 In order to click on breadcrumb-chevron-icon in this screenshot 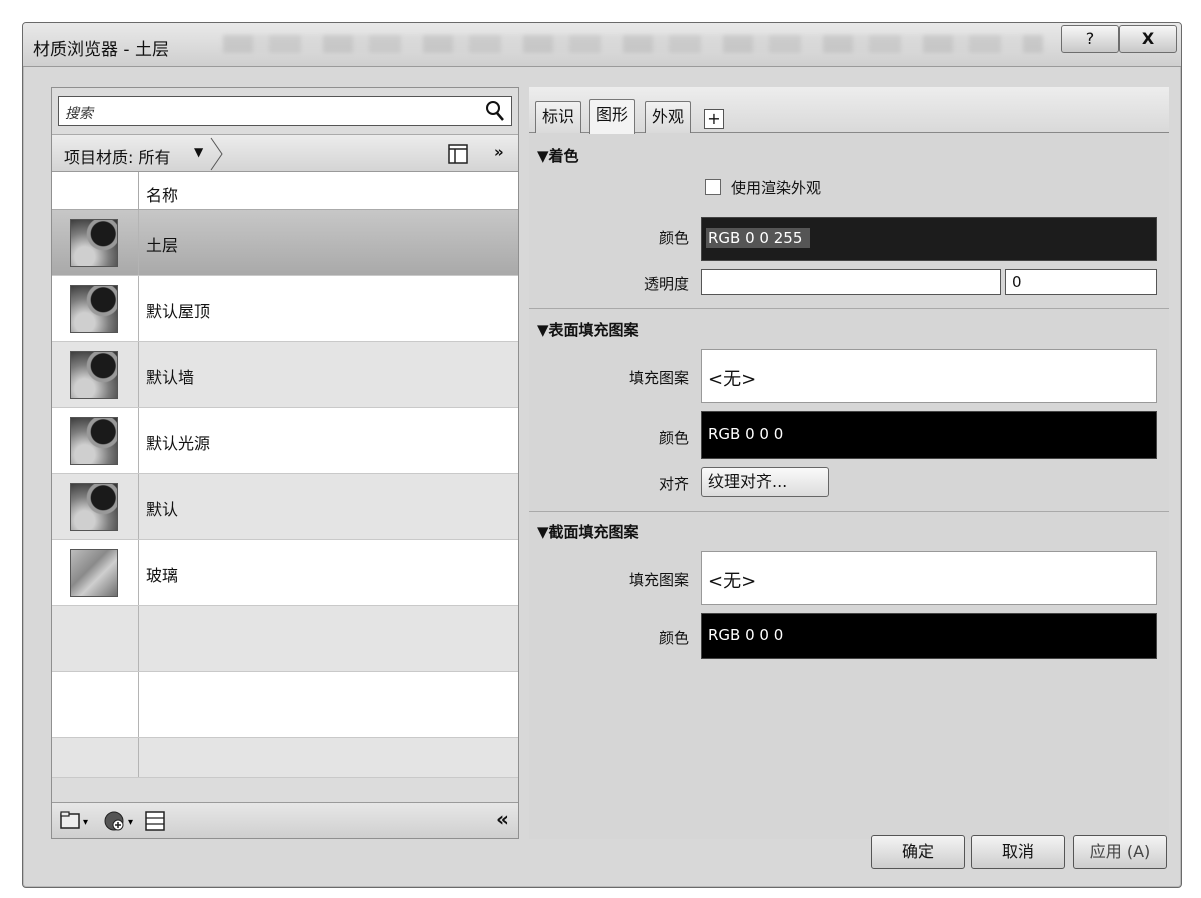, I will do `click(217, 156)`.